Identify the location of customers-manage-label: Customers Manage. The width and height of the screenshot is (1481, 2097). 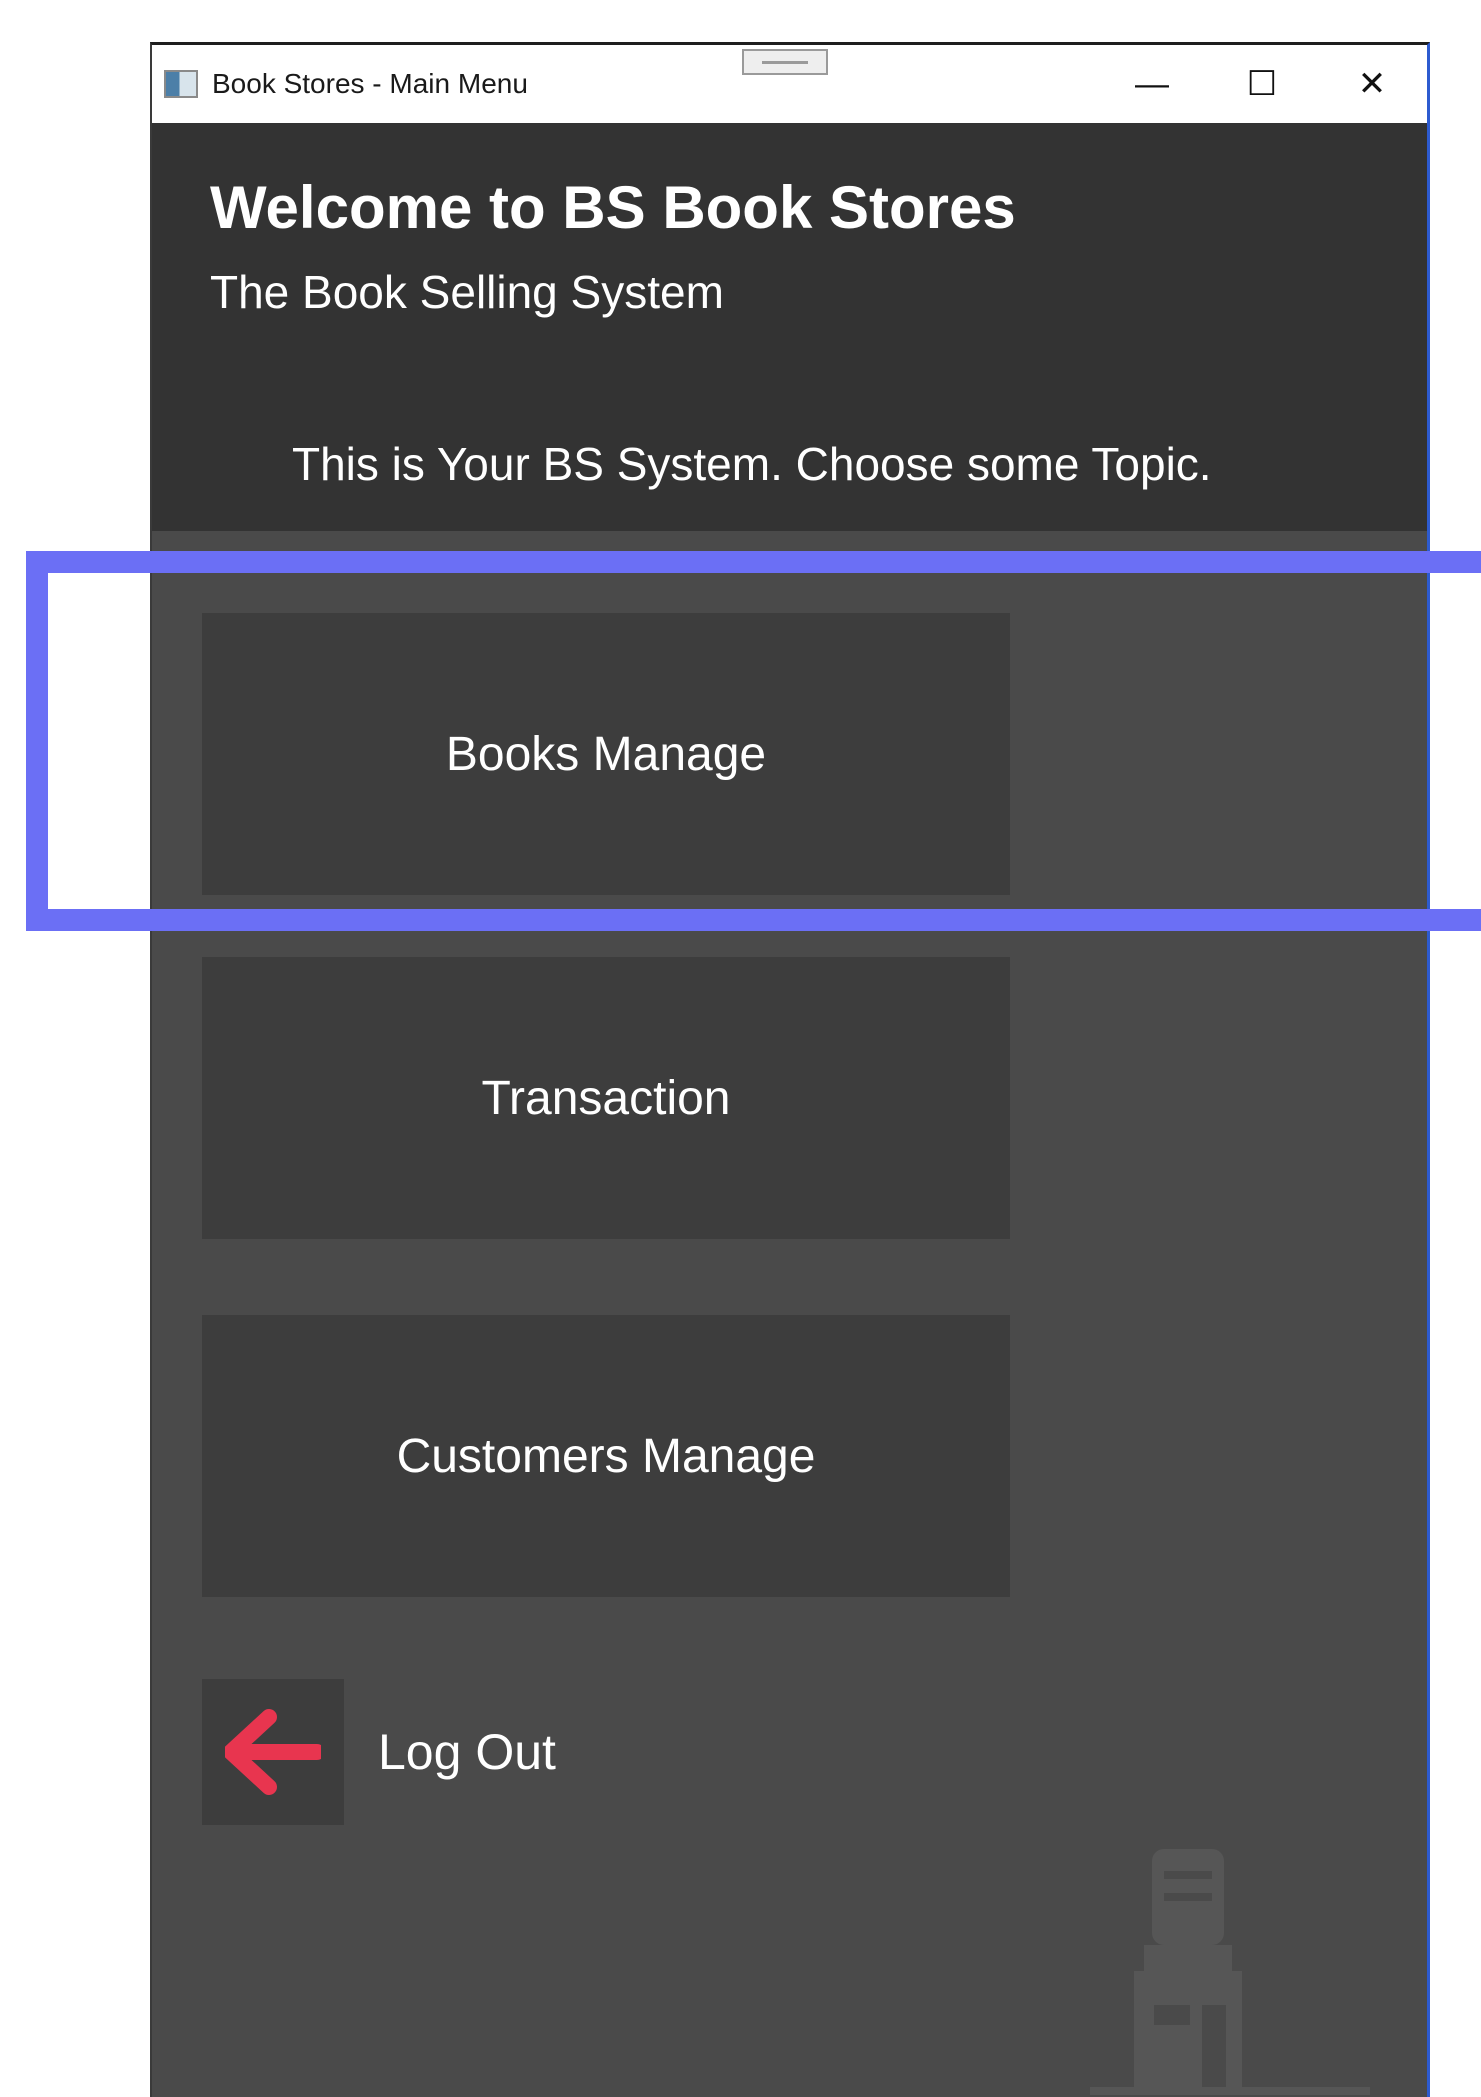
(606, 1456).